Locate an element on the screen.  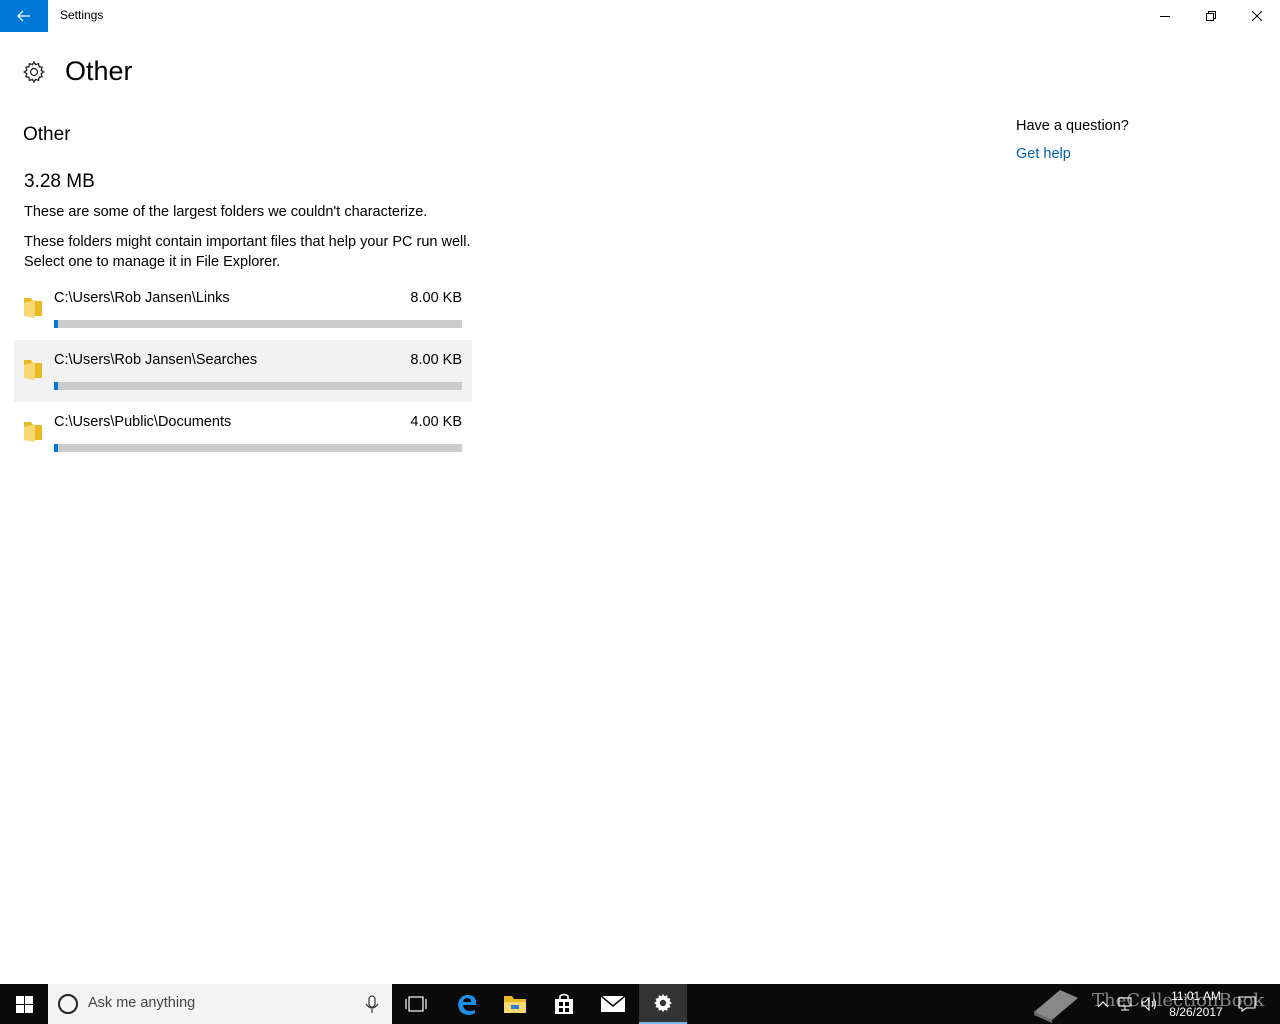
file-explorer-button is located at coordinates (515, 1004).